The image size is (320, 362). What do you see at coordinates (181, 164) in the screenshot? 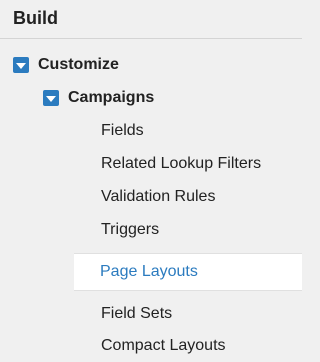
I see `tree-item-related-lookup-filters: Related Lookup Filters` at bounding box center [181, 164].